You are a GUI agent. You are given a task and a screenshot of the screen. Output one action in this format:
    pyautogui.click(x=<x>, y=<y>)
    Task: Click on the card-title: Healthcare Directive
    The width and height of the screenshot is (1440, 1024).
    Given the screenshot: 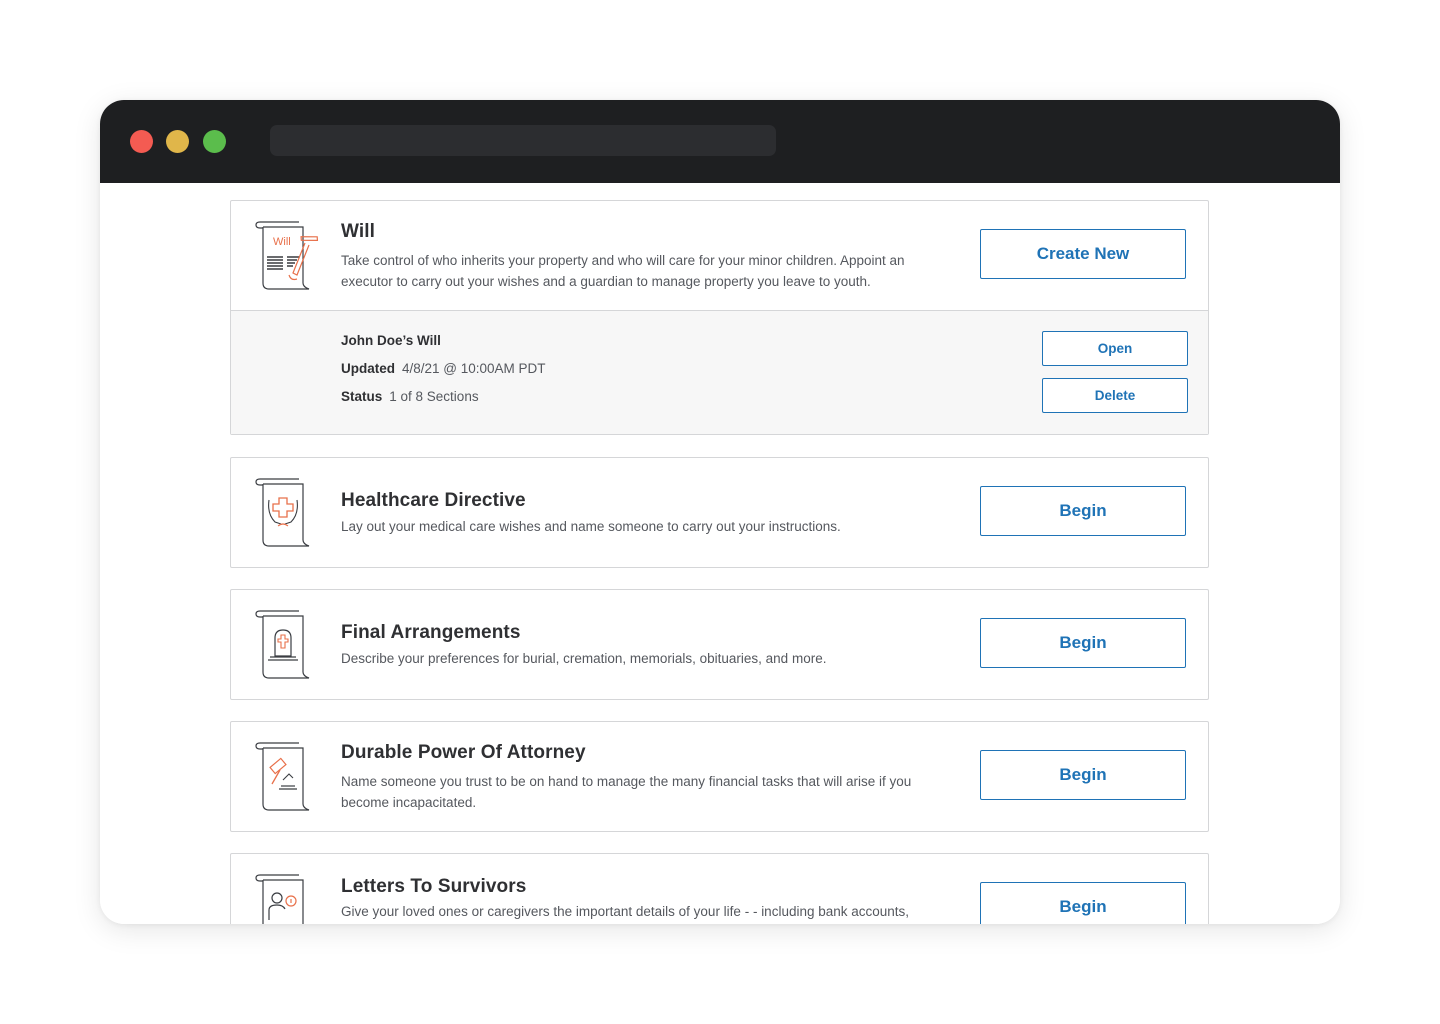 What is the action you would take?
    pyautogui.click(x=433, y=500)
    